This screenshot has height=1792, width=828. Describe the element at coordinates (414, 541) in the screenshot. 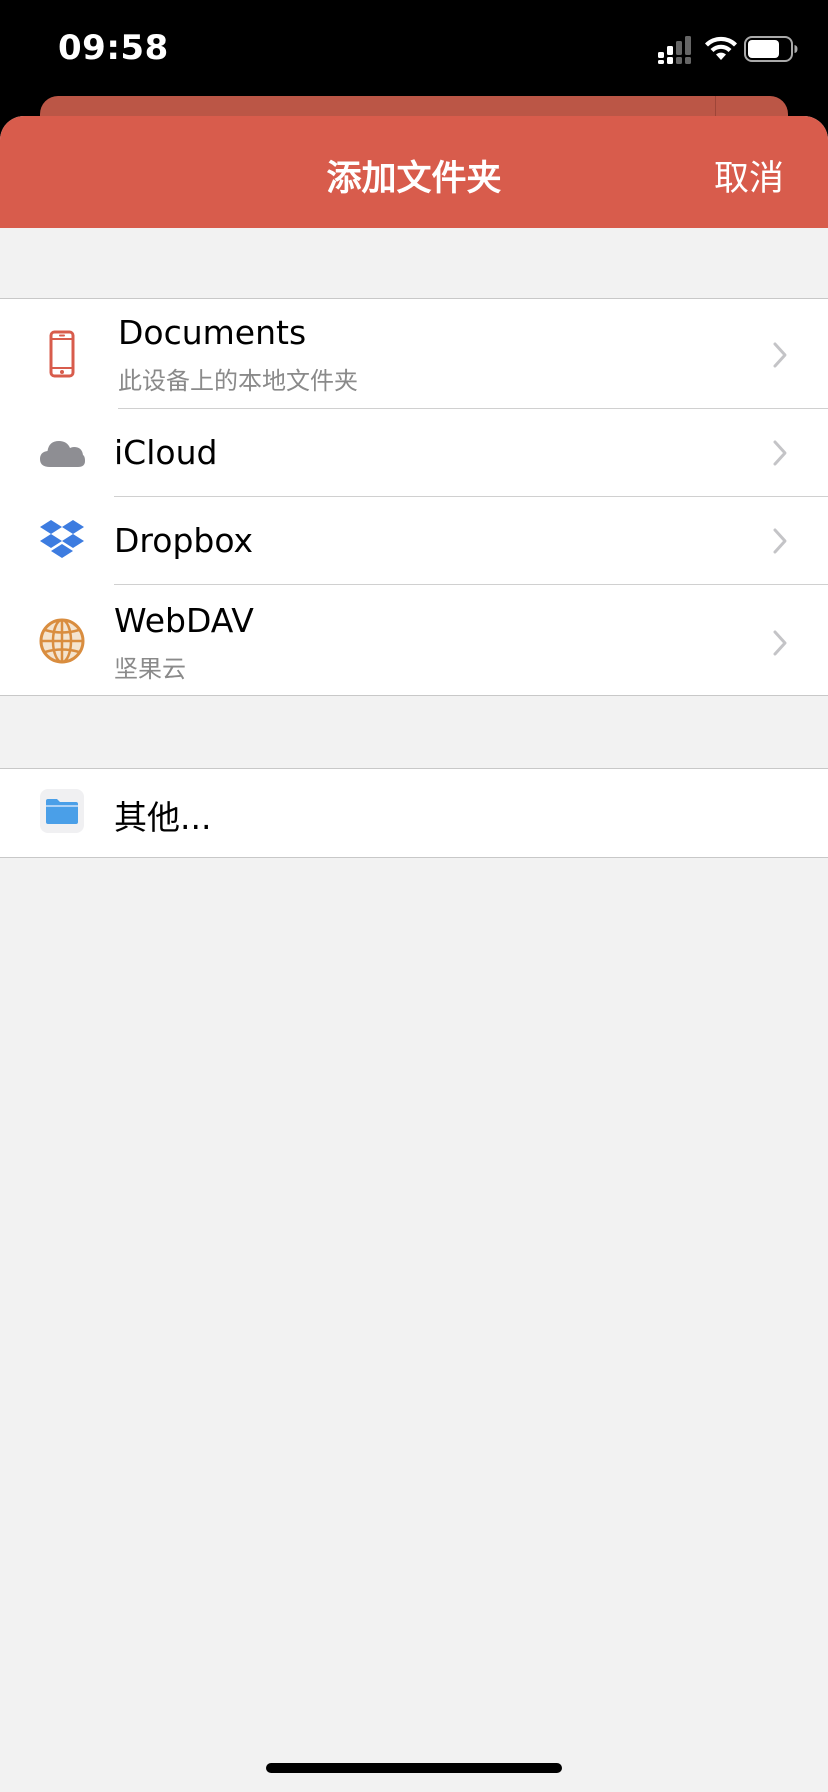

I see `source-row-dropbox: Dropbox` at that location.